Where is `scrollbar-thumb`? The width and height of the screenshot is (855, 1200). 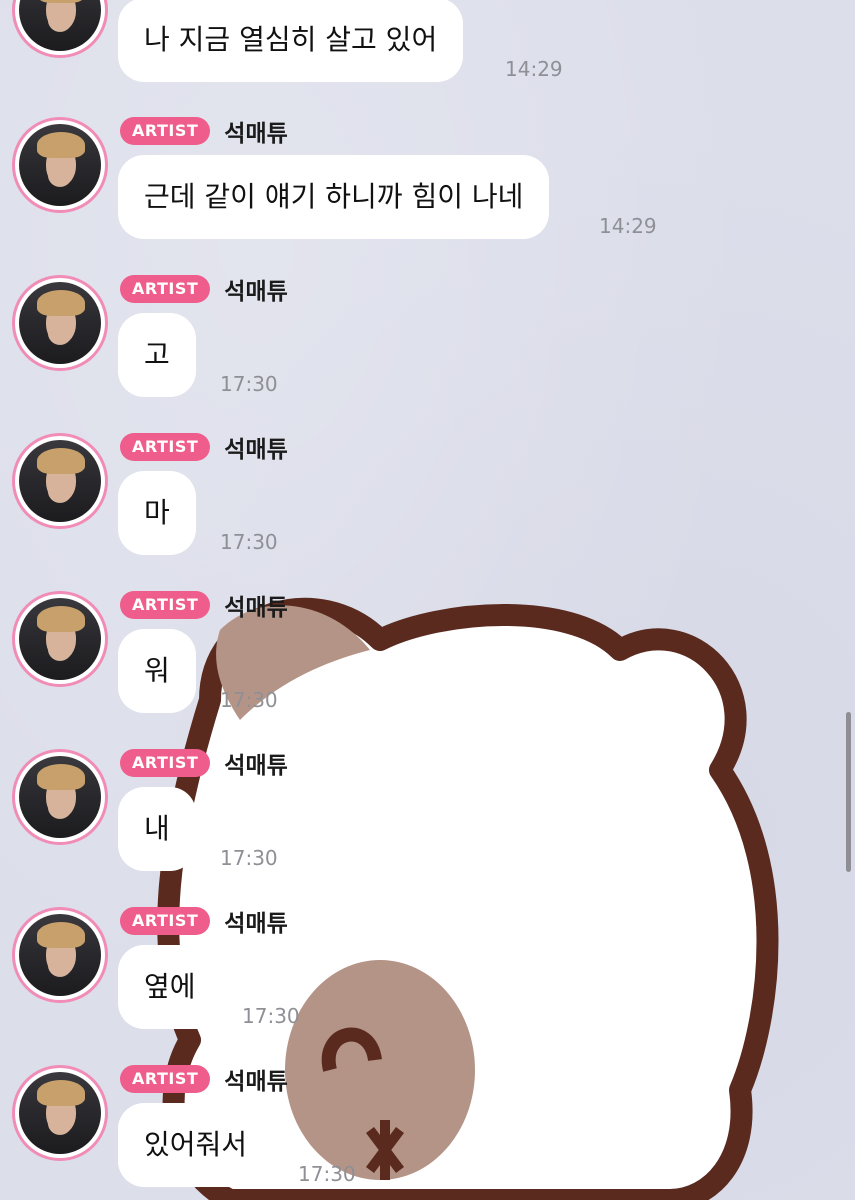
scrollbar-thumb is located at coordinates (848, 792).